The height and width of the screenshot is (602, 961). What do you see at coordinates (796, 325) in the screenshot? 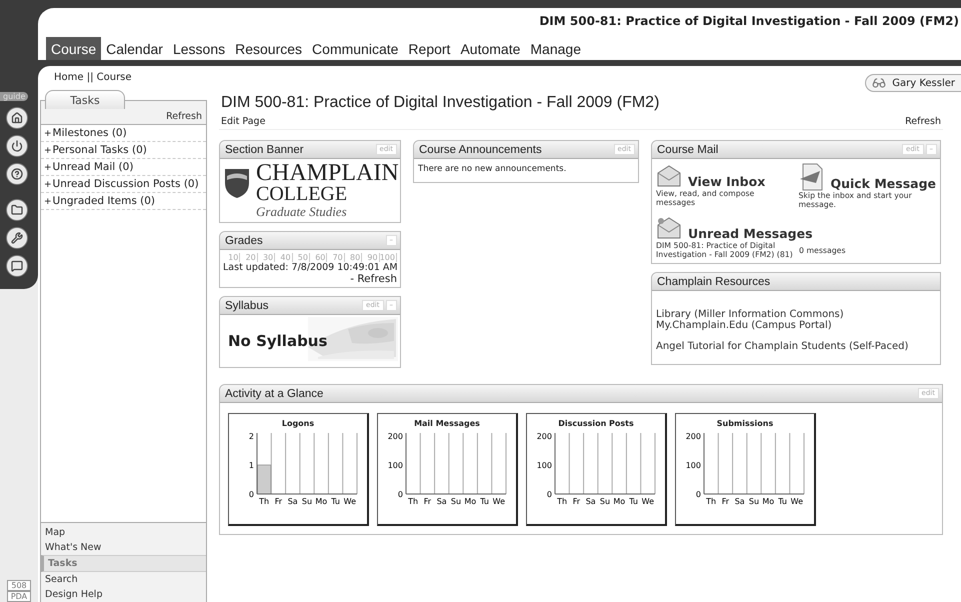
I see `resource-link: My.Champlain.Edu (Campus Portal)` at bounding box center [796, 325].